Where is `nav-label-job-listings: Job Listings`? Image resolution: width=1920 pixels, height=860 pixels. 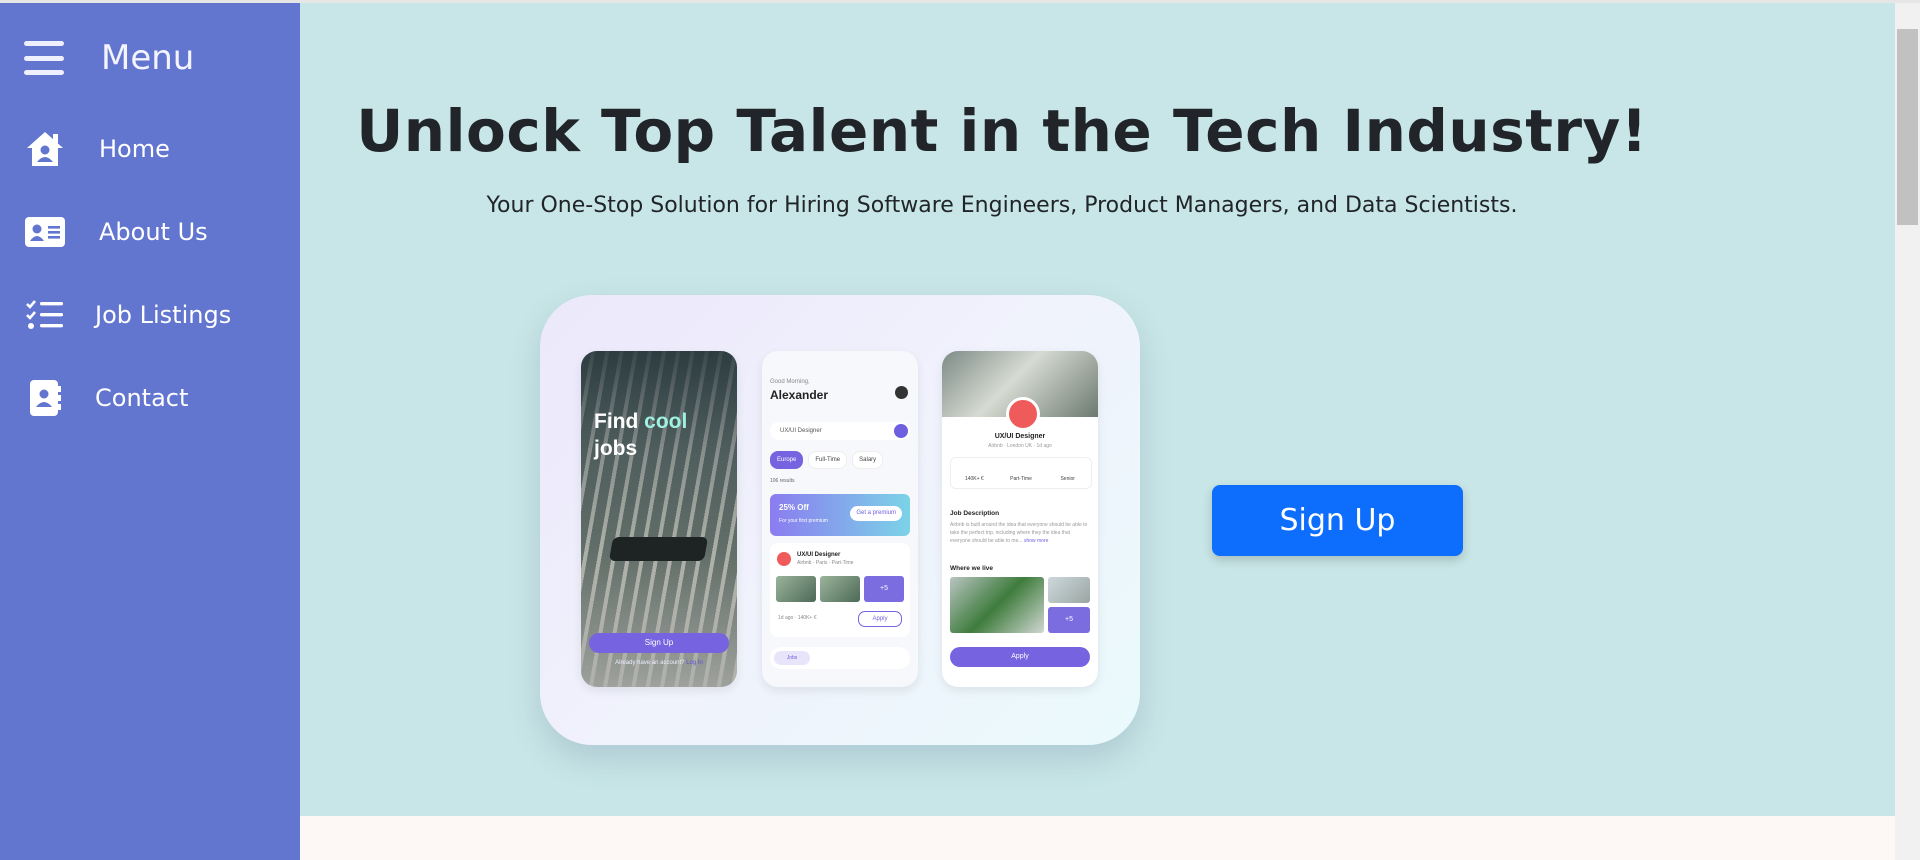
nav-label-job-listings: Job Listings is located at coordinates (163, 315).